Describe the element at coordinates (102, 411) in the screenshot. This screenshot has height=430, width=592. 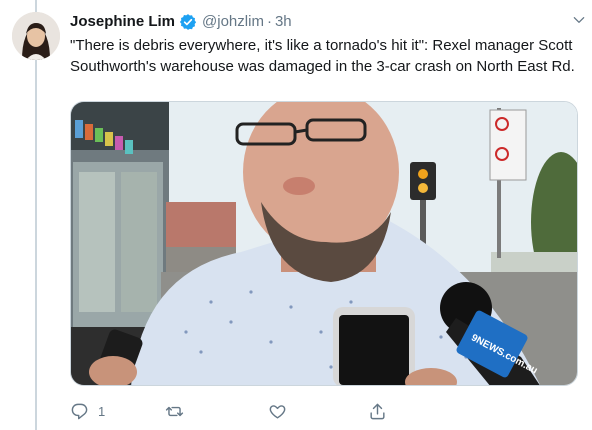
I see `reply-count: 1` at that location.